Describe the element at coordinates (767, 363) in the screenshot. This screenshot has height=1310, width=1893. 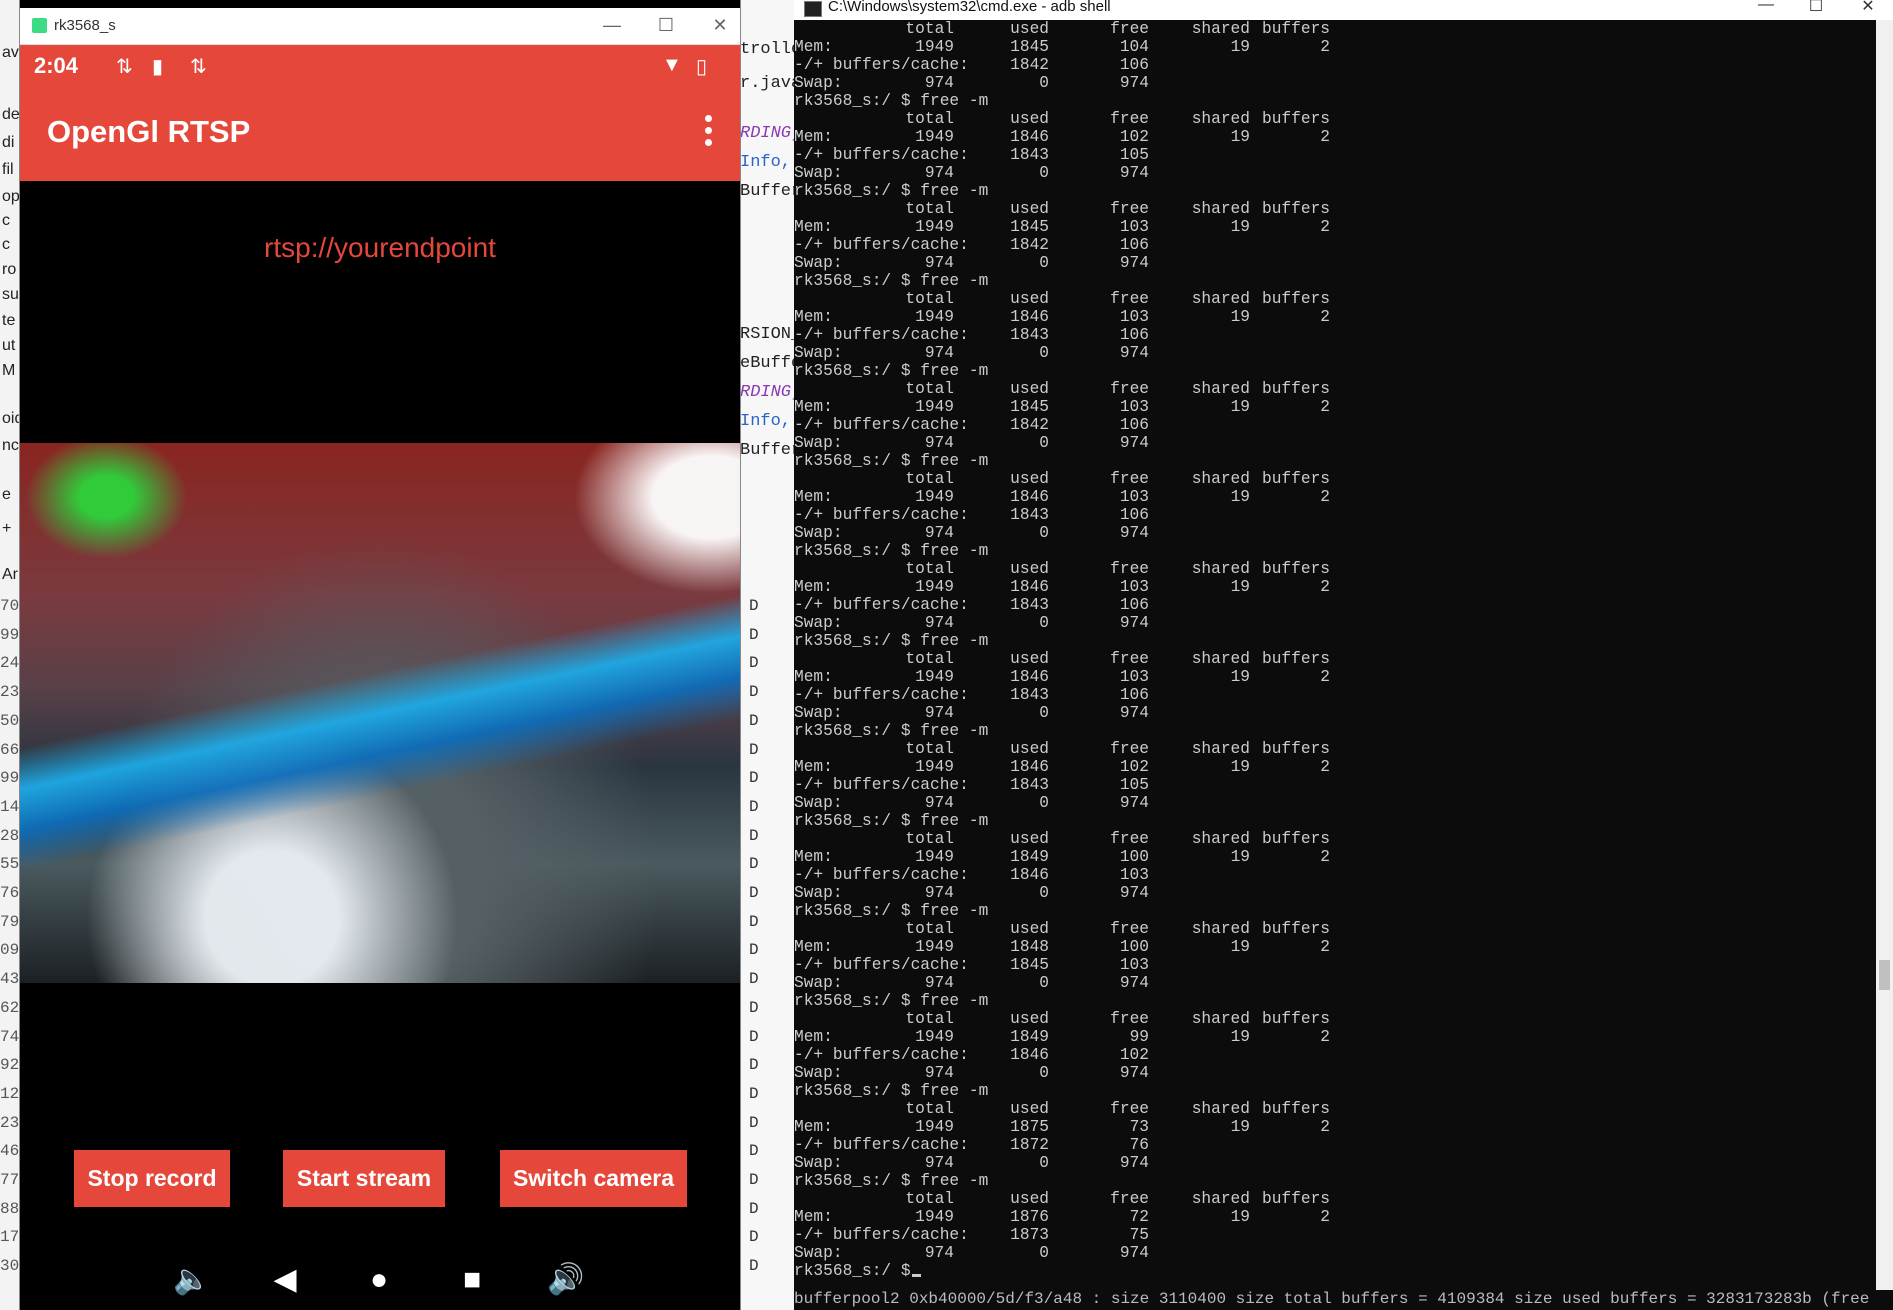
I see `ide-code-fragment: eBuffe` at that location.